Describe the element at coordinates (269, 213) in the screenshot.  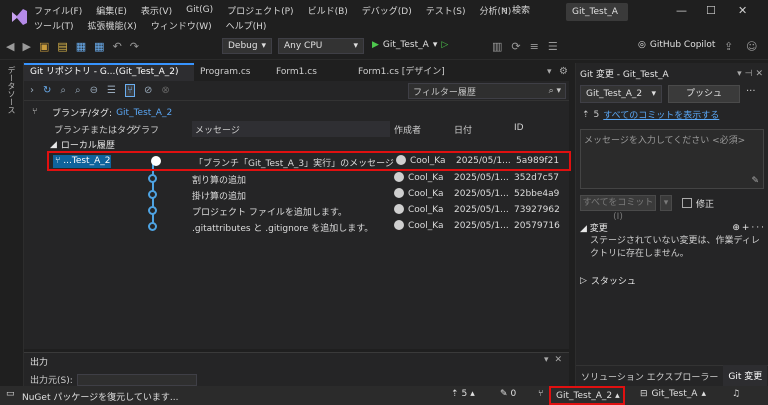
I see `commit-message: プロジェクト ファイルを追加します。` at that location.